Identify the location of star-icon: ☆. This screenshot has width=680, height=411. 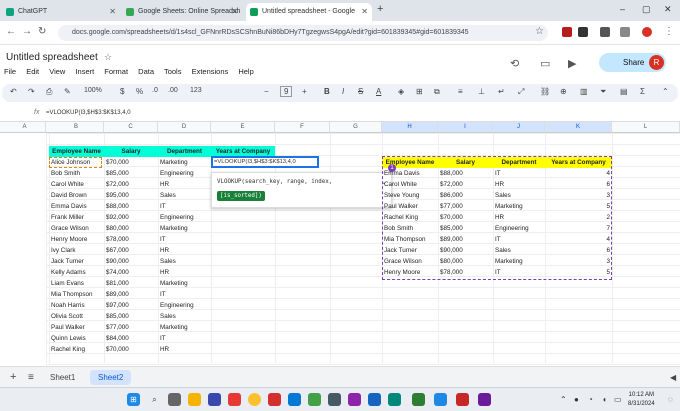
(108, 57).